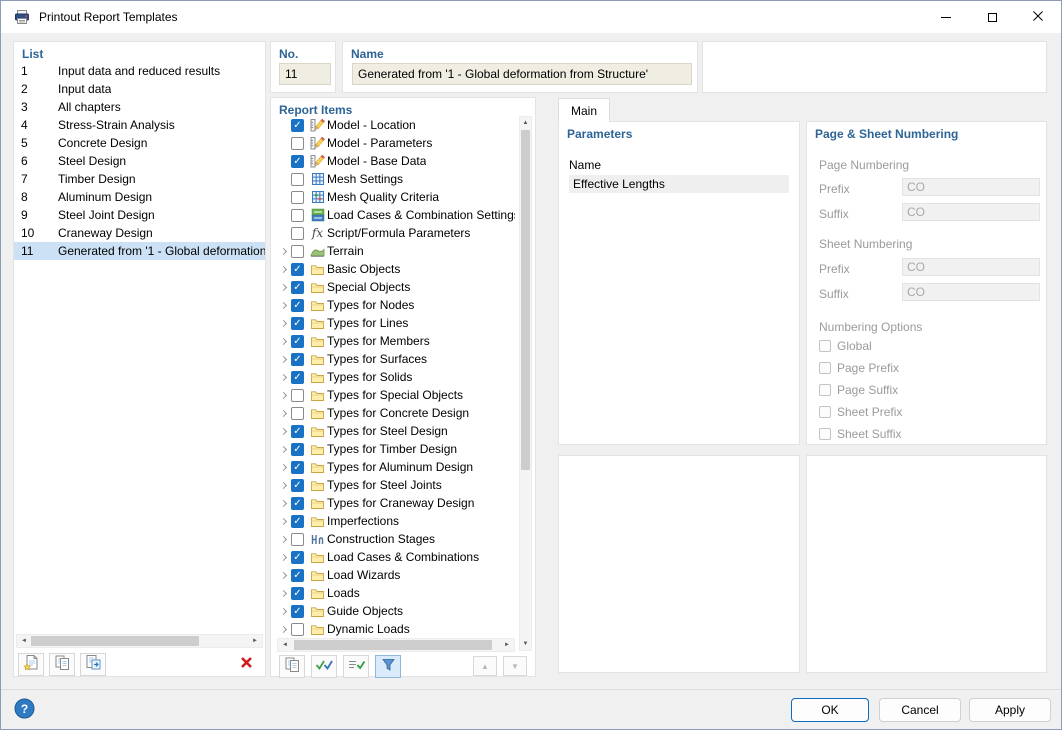 This screenshot has height=730, width=1062. I want to click on copy-template-button, so click(62, 664).